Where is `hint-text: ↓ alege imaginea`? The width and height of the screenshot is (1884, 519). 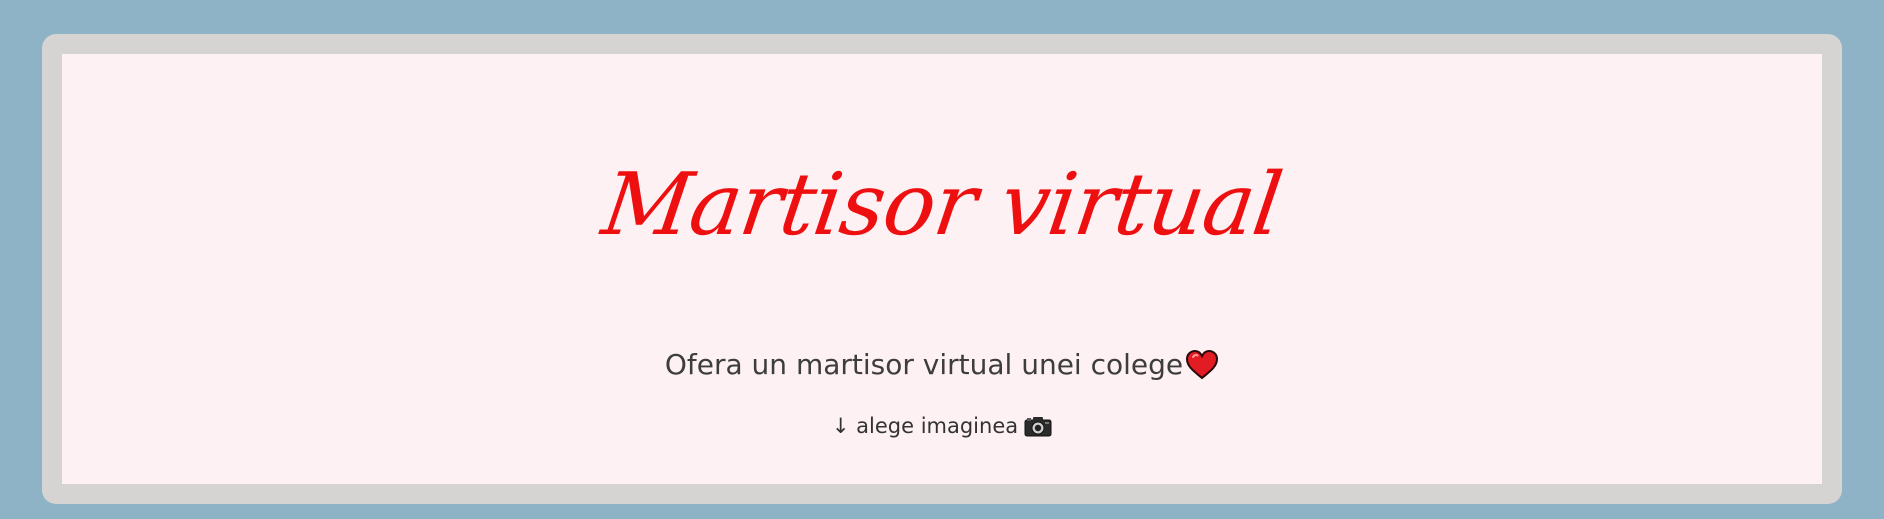
hint-text: ↓ alege imaginea is located at coordinates (925, 426).